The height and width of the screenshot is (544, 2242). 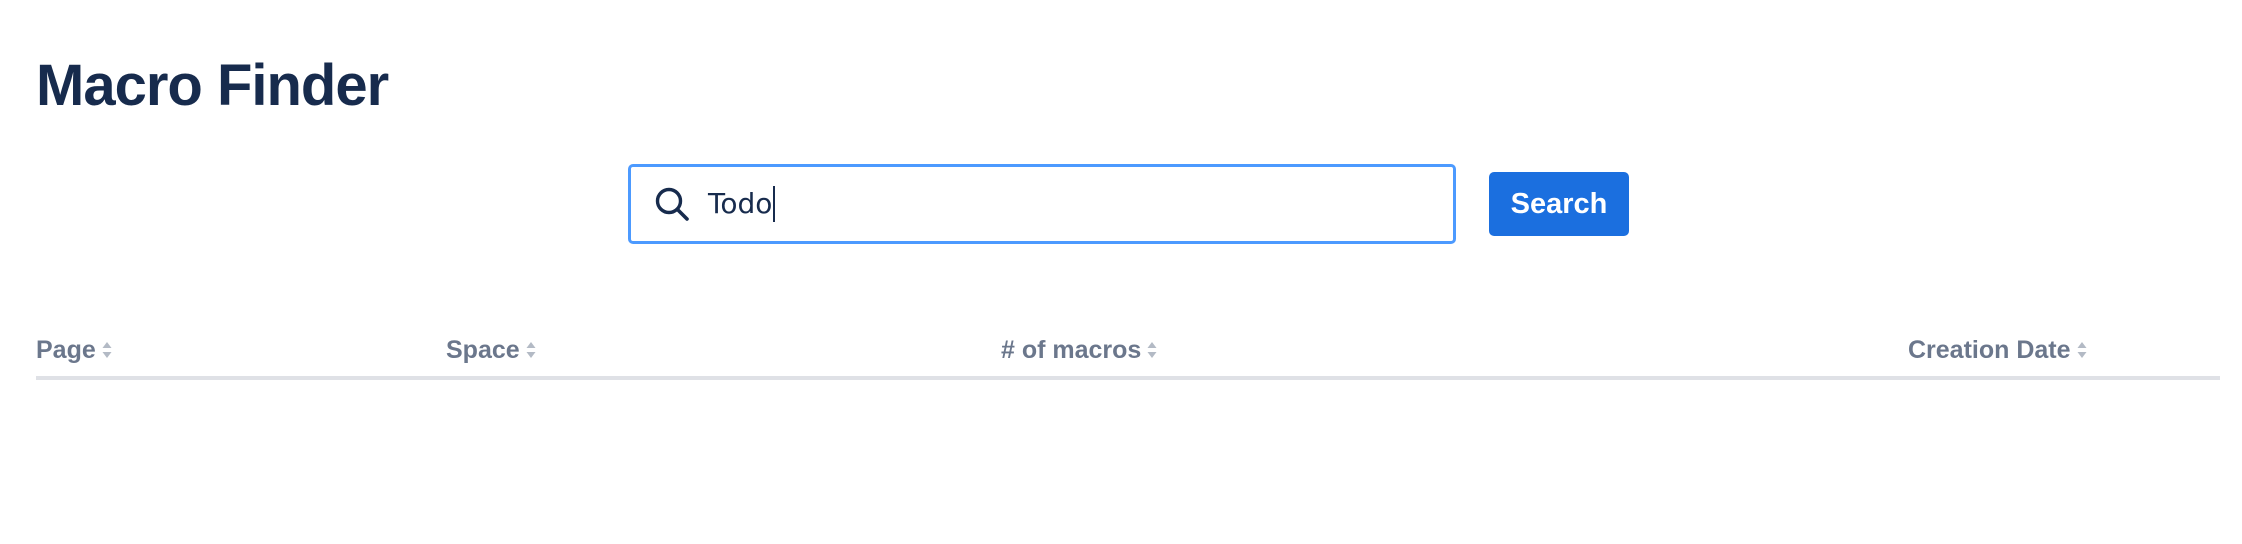 I want to click on column-header-label: Creation Date, so click(x=1989, y=350).